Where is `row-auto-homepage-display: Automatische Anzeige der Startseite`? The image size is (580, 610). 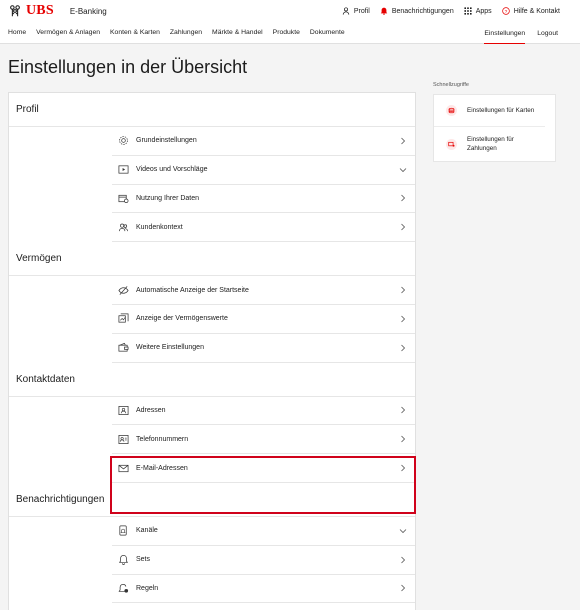 row-auto-homepage-display: Automatische Anzeige der Startseite is located at coordinates (263, 290).